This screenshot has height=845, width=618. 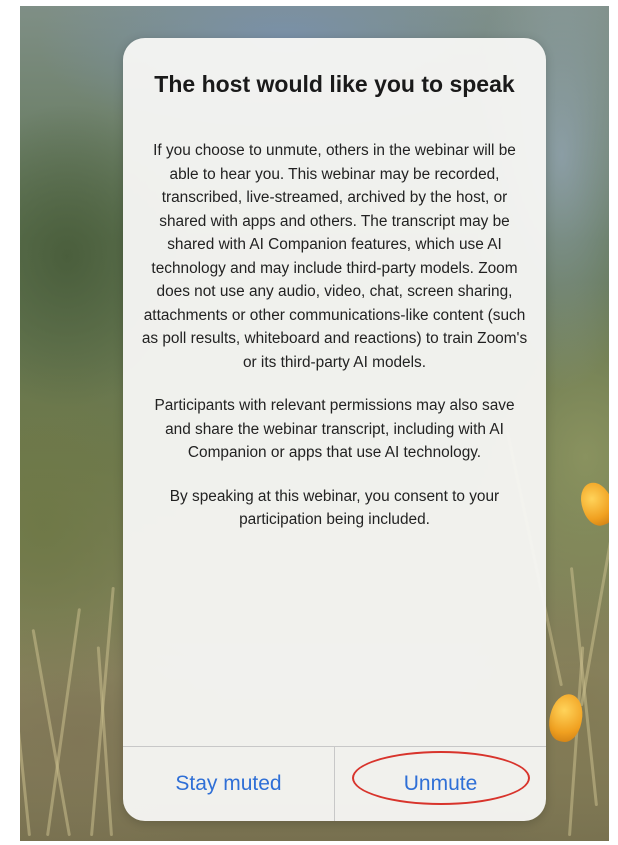 I want to click on stay-muted-button: Stay muted, so click(x=228, y=784).